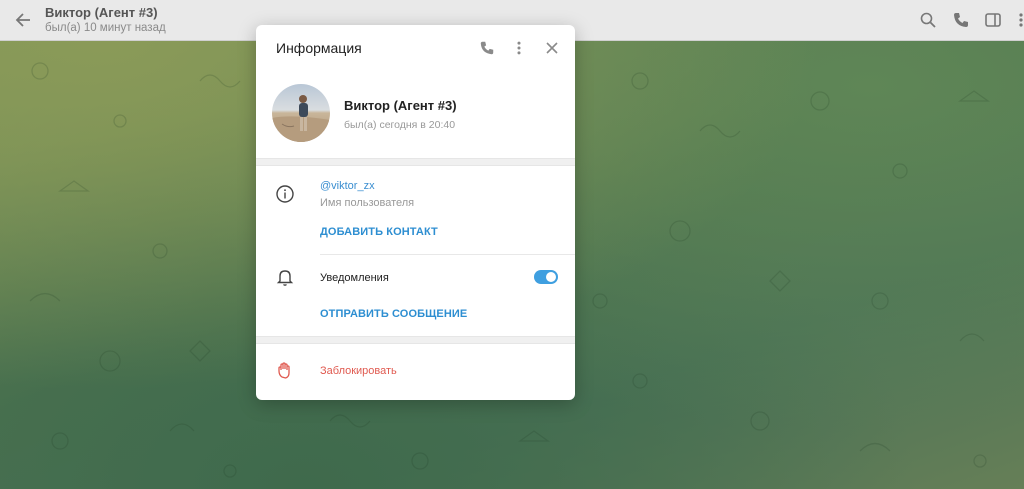 The image size is (1024, 489). Describe the element at coordinates (400, 125) in the screenshot. I see `profile-status: был(а) сегодня в 20:40` at that location.